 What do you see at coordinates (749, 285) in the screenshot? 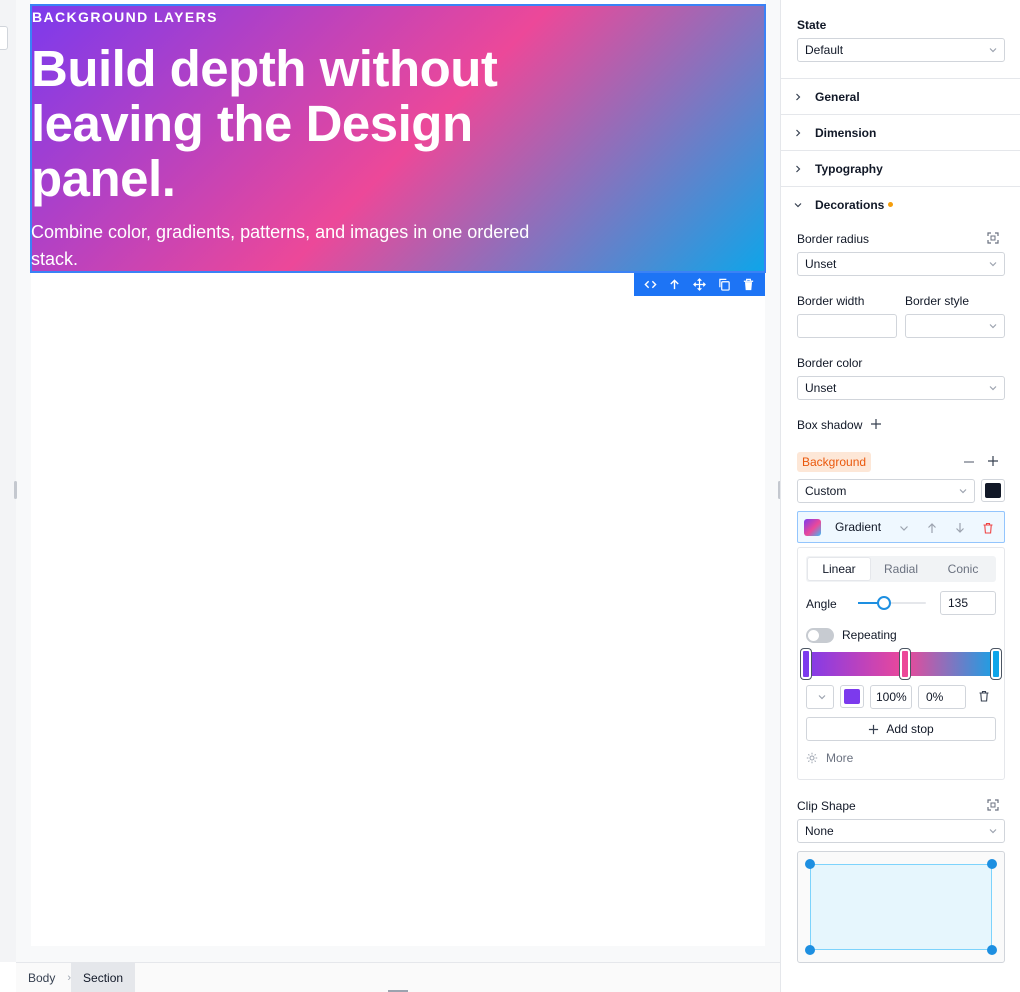
I see `trash-icon` at bounding box center [749, 285].